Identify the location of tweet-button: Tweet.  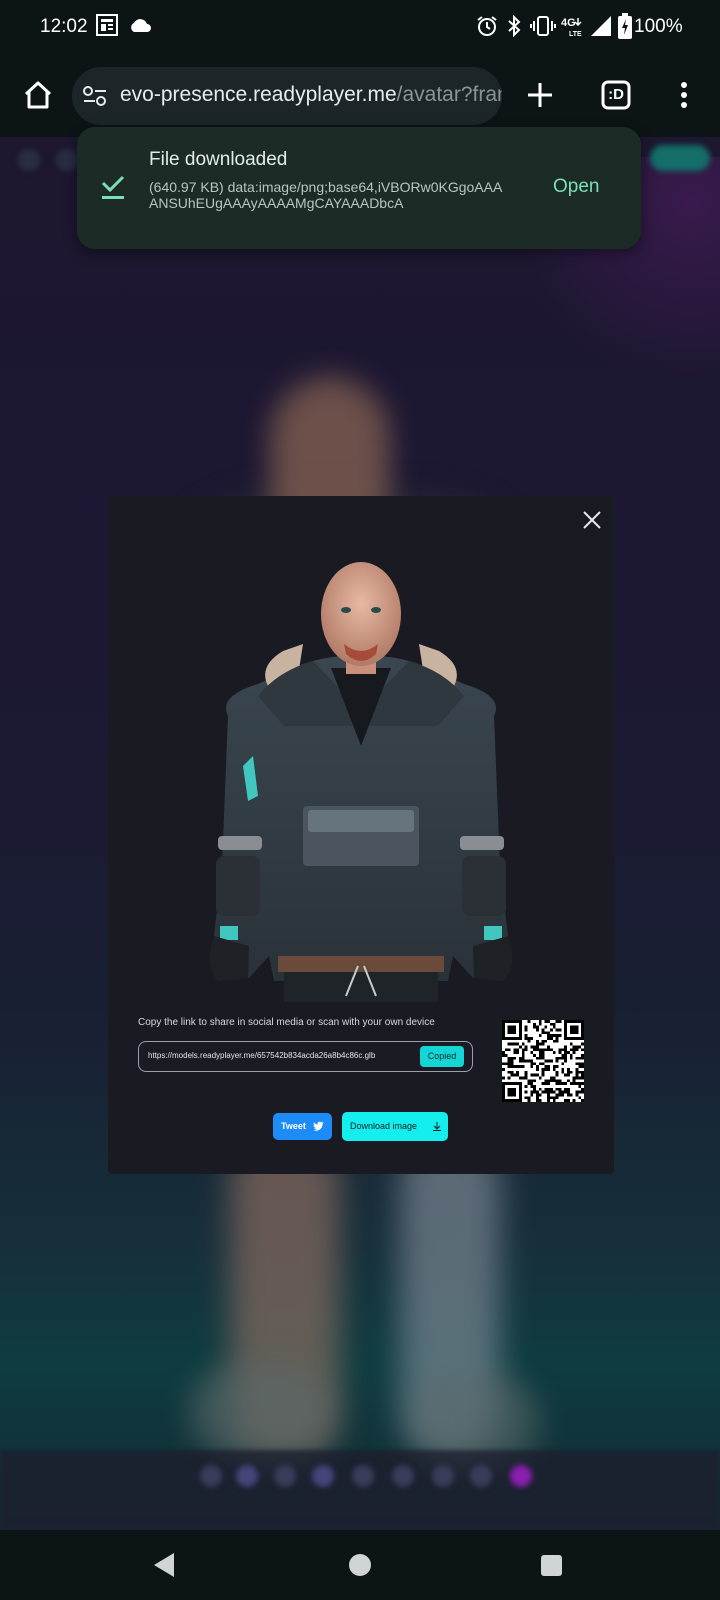
(302, 1126).